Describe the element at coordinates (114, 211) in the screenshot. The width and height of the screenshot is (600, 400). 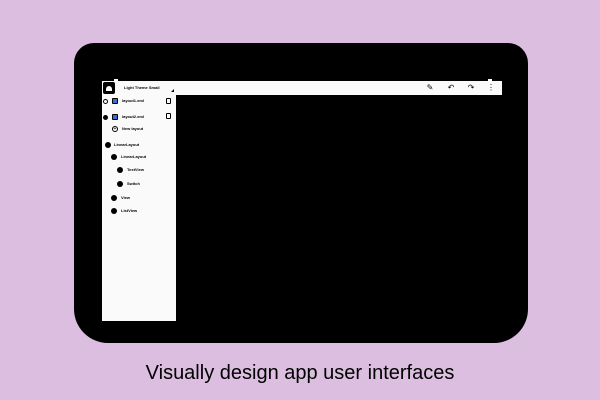
I see `list-view-icon` at that location.